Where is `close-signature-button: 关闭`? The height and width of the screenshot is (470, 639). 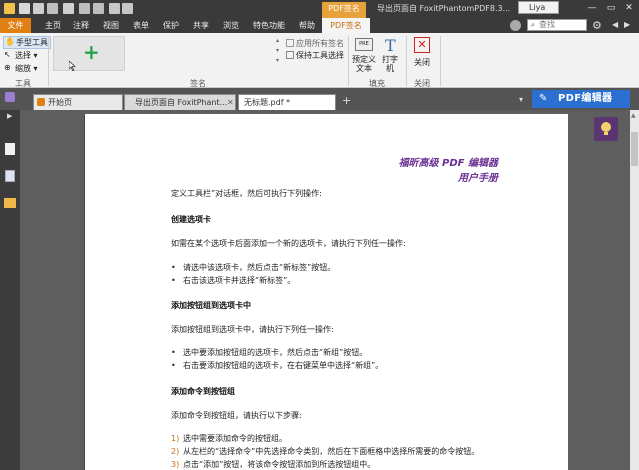
close-signature-button: 关闭 is located at coordinates (422, 62).